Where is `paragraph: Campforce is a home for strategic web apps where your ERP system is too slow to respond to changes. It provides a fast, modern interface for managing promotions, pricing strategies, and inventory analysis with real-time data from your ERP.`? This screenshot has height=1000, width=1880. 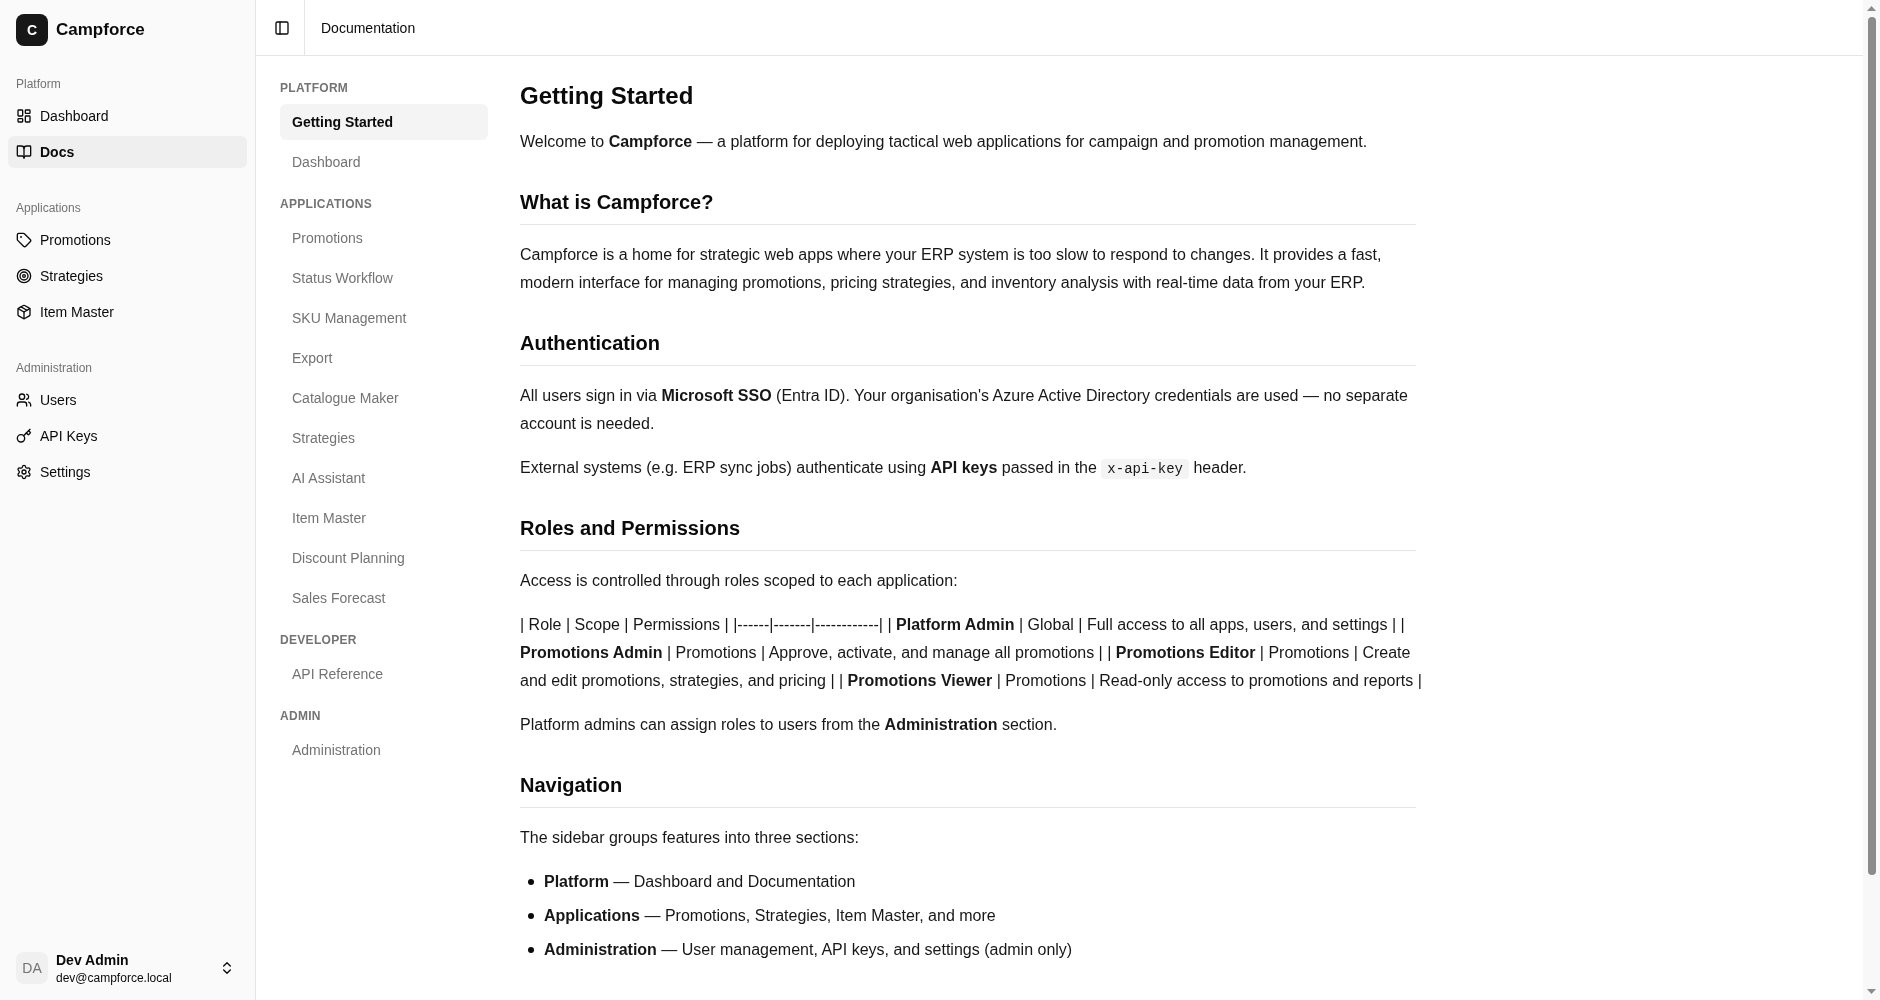
paragraph: Campforce is a home for strategic web apps where your ERP system is too slow to respond to changes. It provides a fast, modern interface for managing promotions, pricing strategies, and inventory analysis with real-time data from your ERP. is located at coordinates (951, 269).